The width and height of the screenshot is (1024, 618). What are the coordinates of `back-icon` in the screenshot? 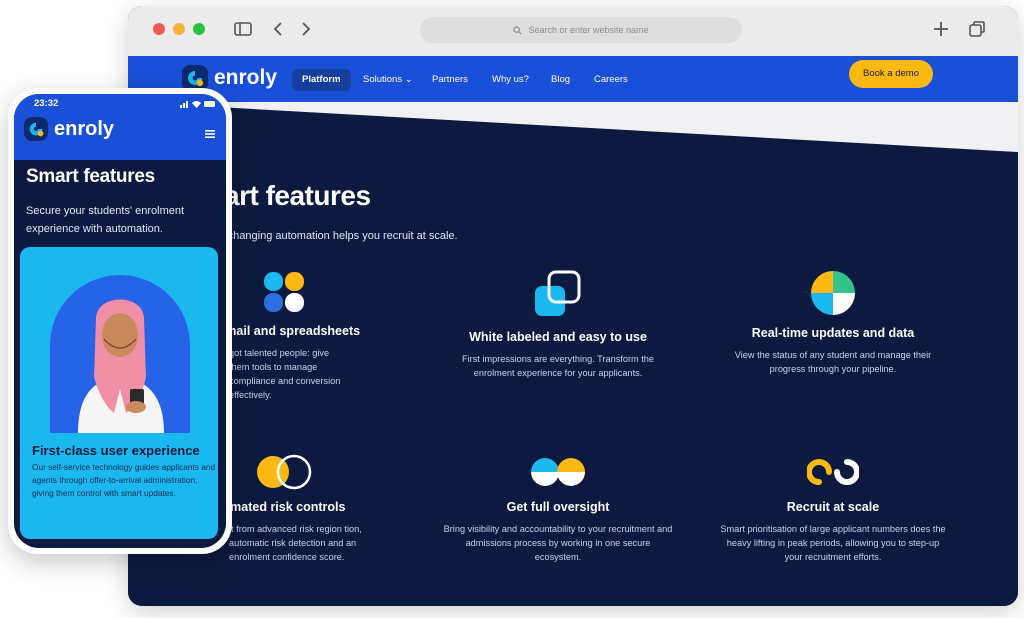 It's located at (279, 29).